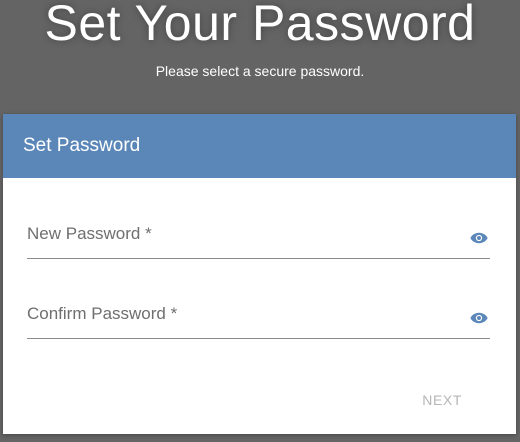 This screenshot has height=442, width=520. What do you see at coordinates (442, 400) in the screenshot?
I see `next-button: NEXT` at bounding box center [442, 400].